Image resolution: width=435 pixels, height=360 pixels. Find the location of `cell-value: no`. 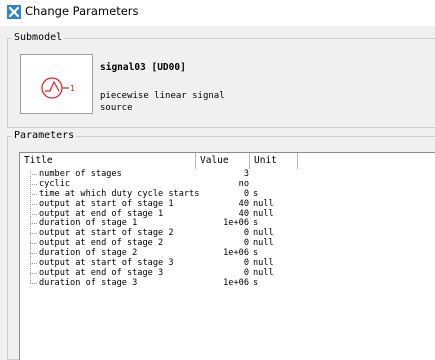

cell-value: no is located at coordinates (222, 184).